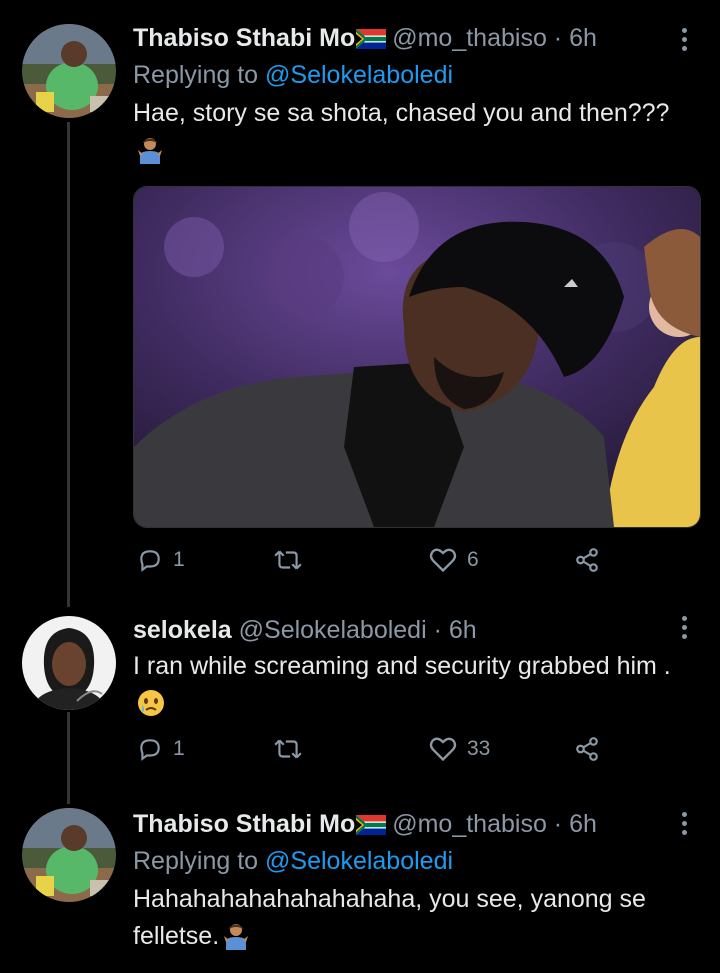 This screenshot has width=720, height=973. I want to click on tweet-actions: 1 6, so click(373, 564).